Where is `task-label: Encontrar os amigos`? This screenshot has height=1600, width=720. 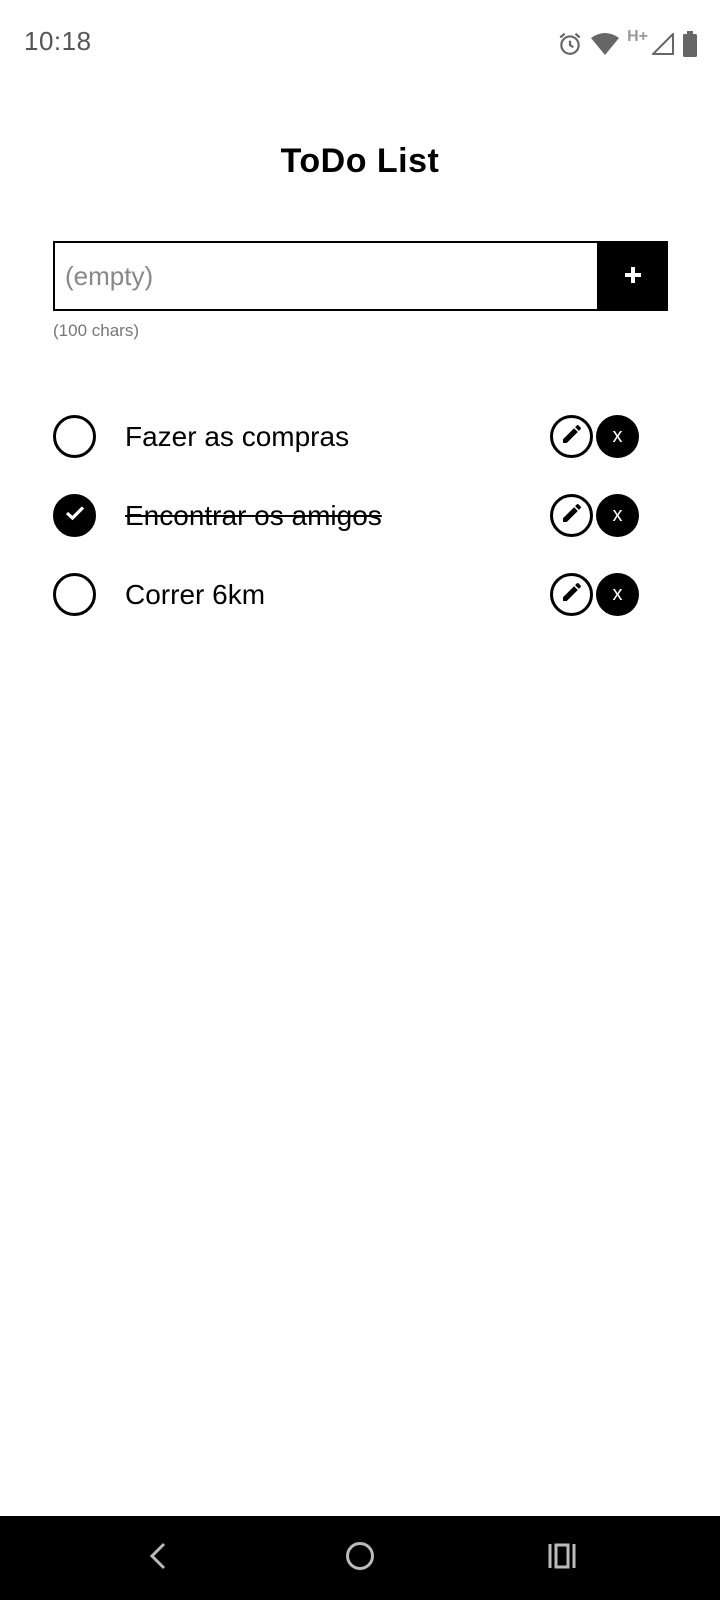 task-label: Encontrar os amigos is located at coordinates (253, 515).